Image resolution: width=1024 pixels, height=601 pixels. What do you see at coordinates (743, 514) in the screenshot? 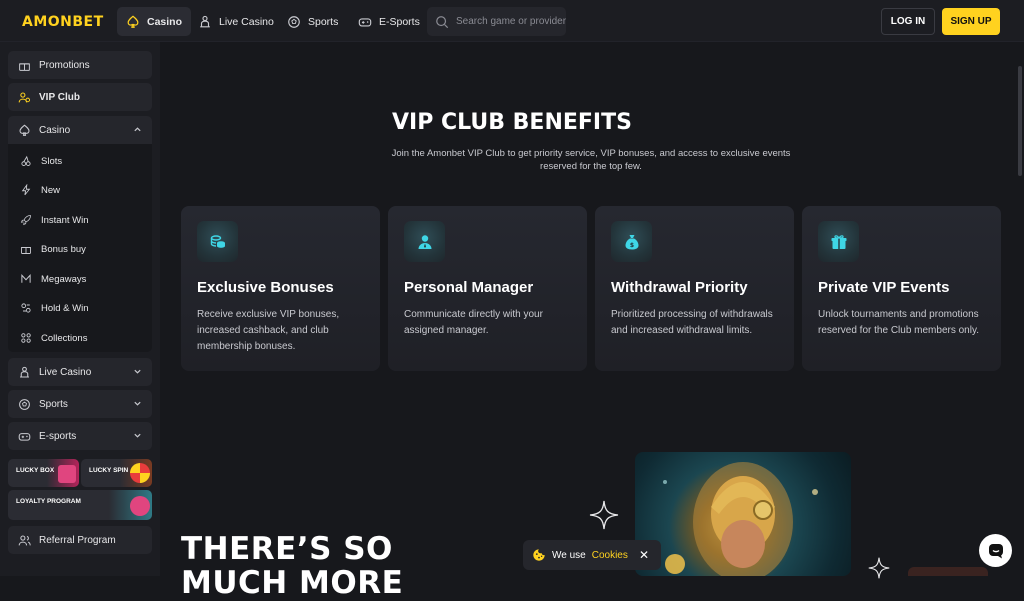
I see `hero-image` at bounding box center [743, 514].